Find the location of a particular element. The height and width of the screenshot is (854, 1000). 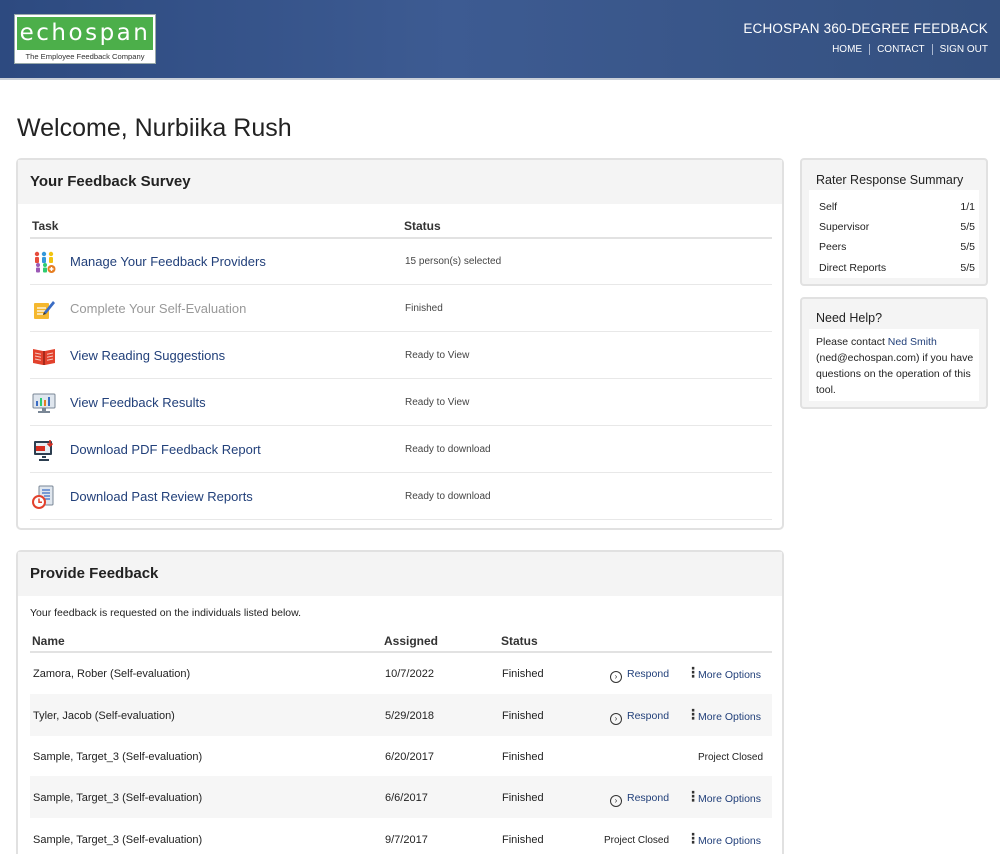

summary-label: Supervisor is located at coordinates (844, 227).